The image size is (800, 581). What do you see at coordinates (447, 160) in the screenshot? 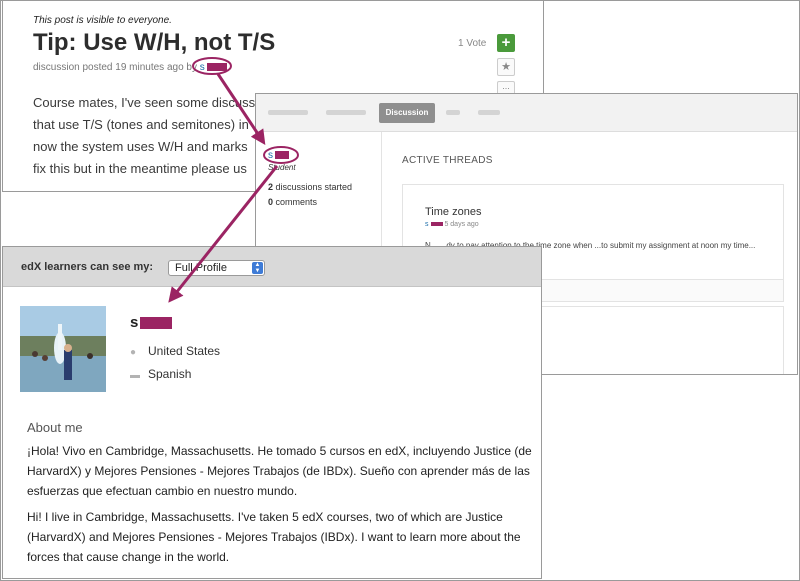
I see `active-threads-heading: ACTIVE THREADS` at bounding box center [447, 160].